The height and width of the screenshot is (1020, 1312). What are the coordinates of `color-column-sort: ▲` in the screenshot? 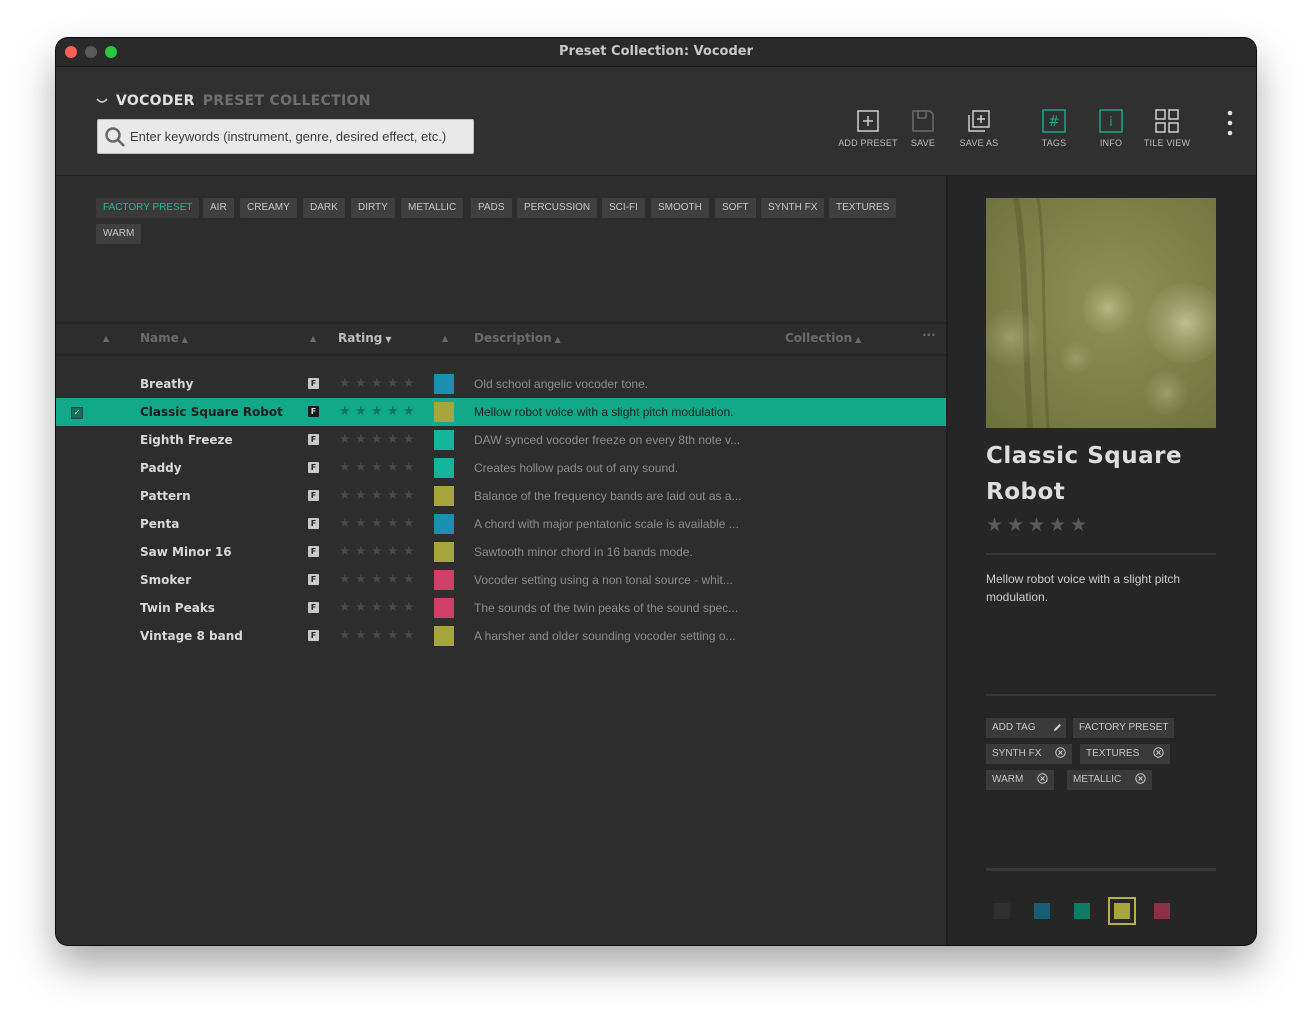 It's located at (445, 338).